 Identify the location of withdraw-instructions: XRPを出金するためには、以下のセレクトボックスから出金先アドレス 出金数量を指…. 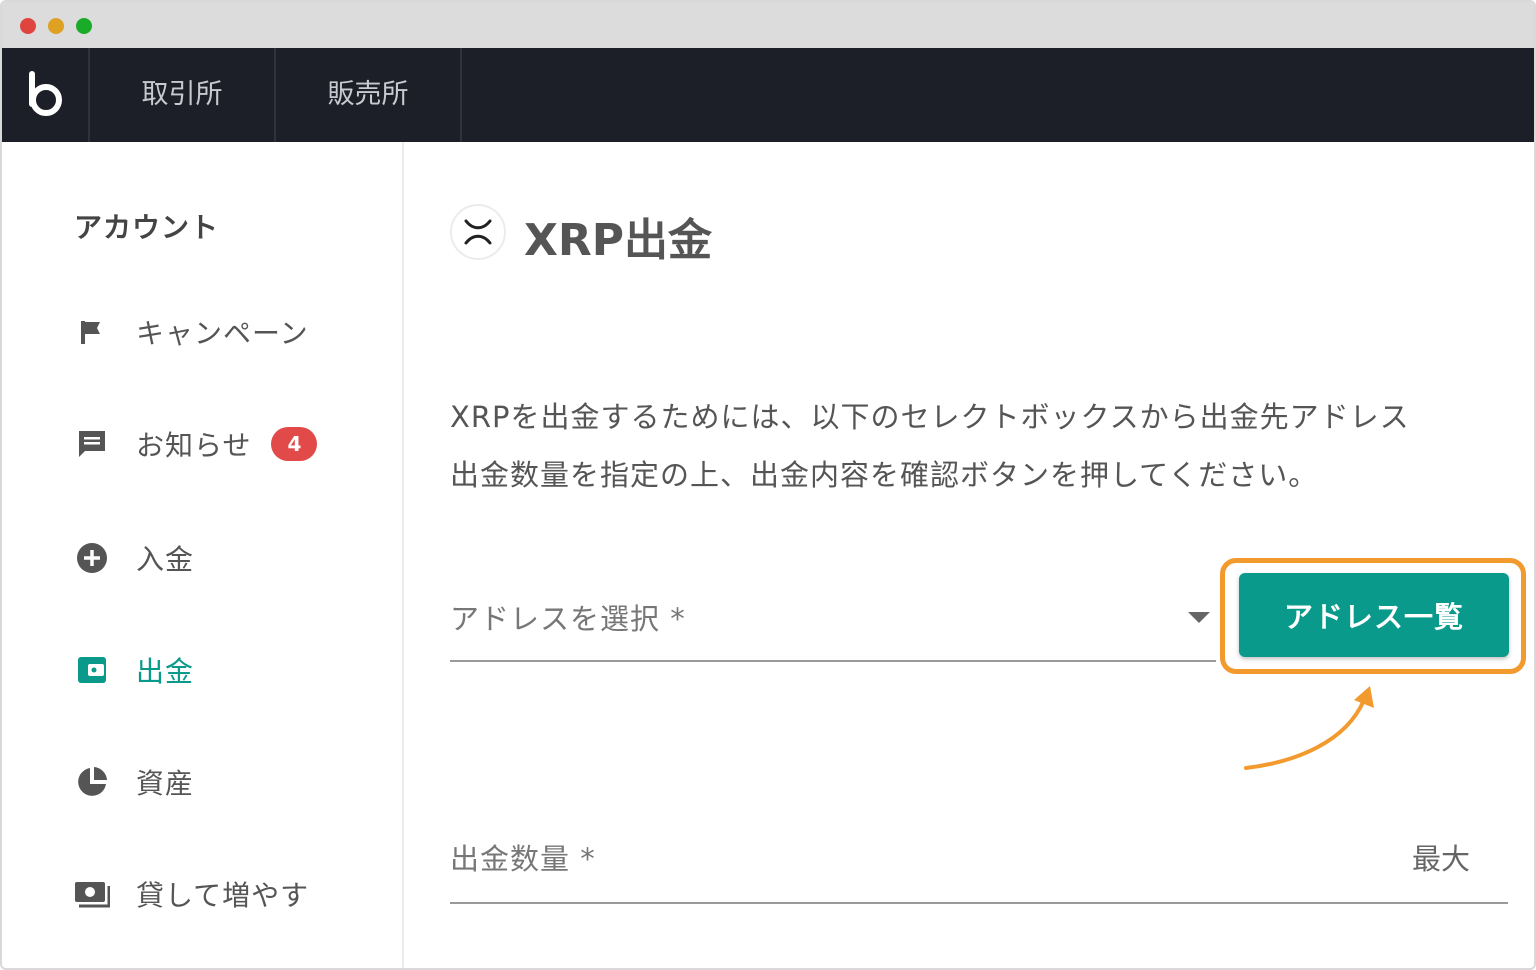
(992, 446).